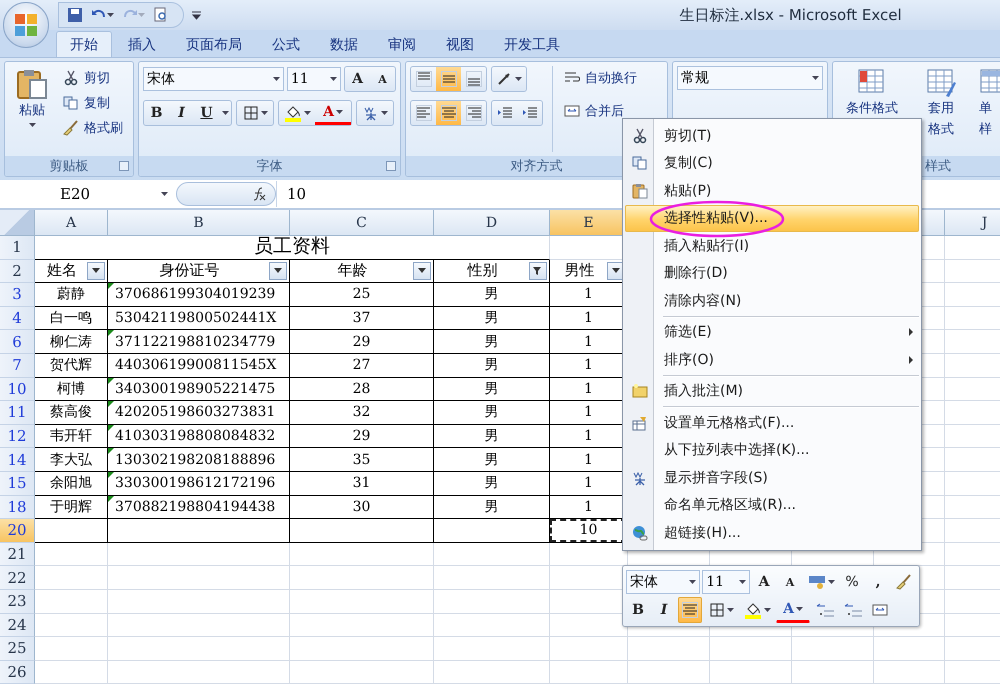 This screenshot has height=695, width=1000. I want to click on table-cell: 男, so click(492, 484).